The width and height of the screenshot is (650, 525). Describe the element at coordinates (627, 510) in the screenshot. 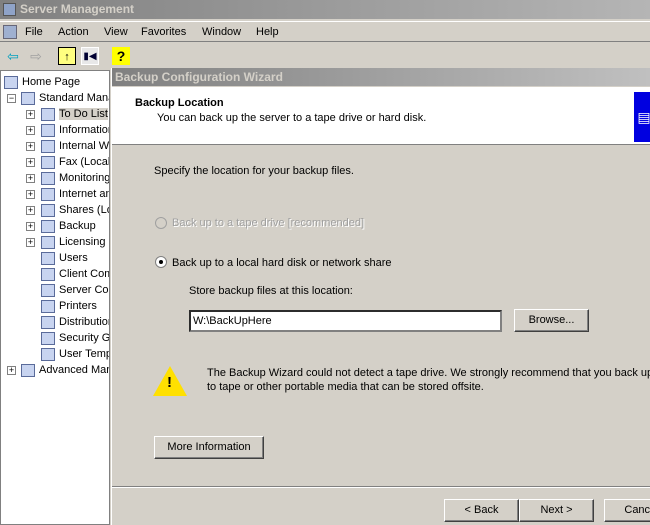

I see `cancel-button: Cancel` at that location.